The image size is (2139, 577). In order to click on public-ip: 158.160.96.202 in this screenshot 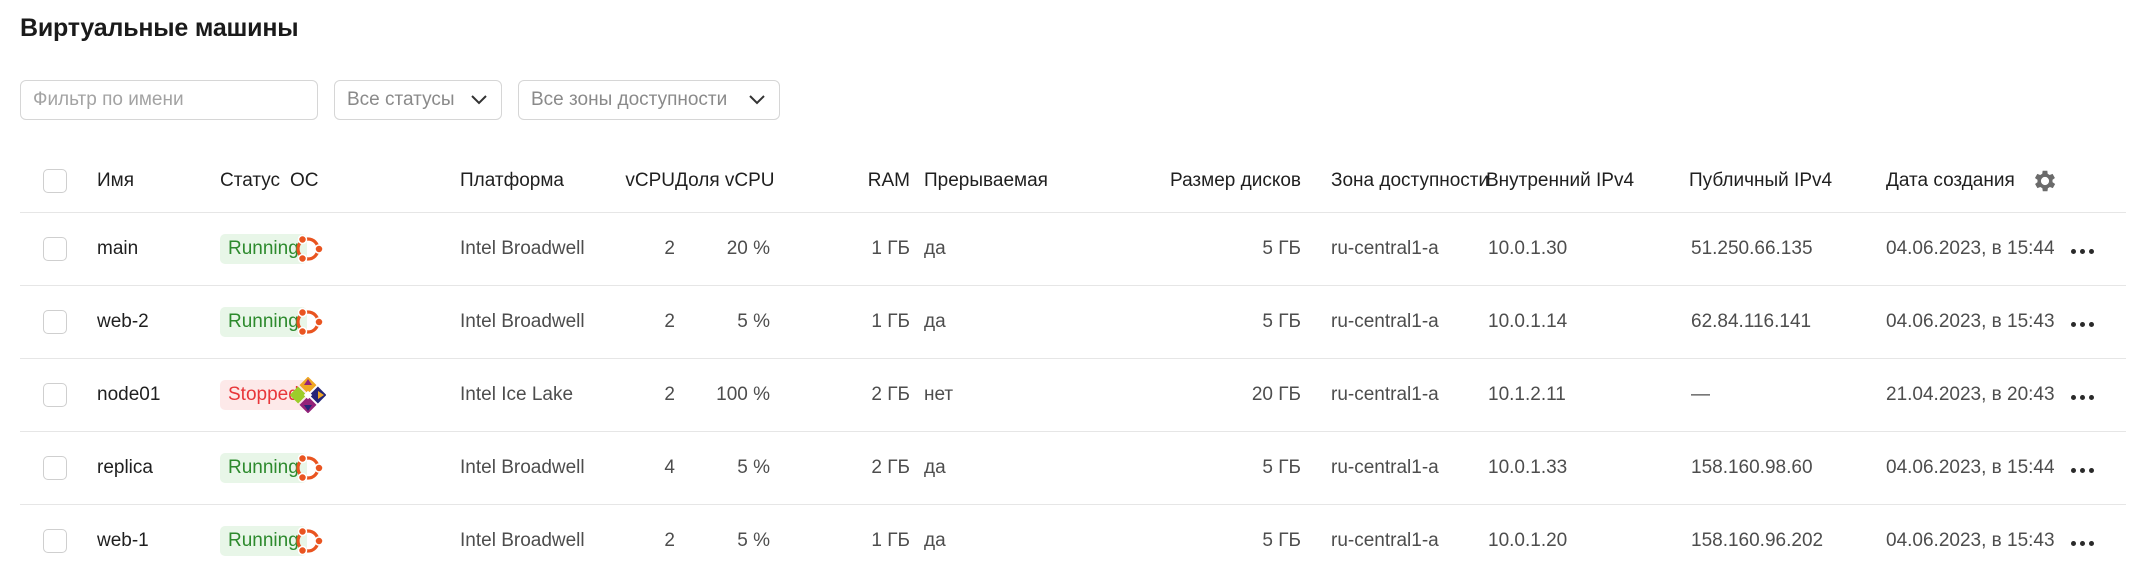, I will do `click(1782, 541)`.